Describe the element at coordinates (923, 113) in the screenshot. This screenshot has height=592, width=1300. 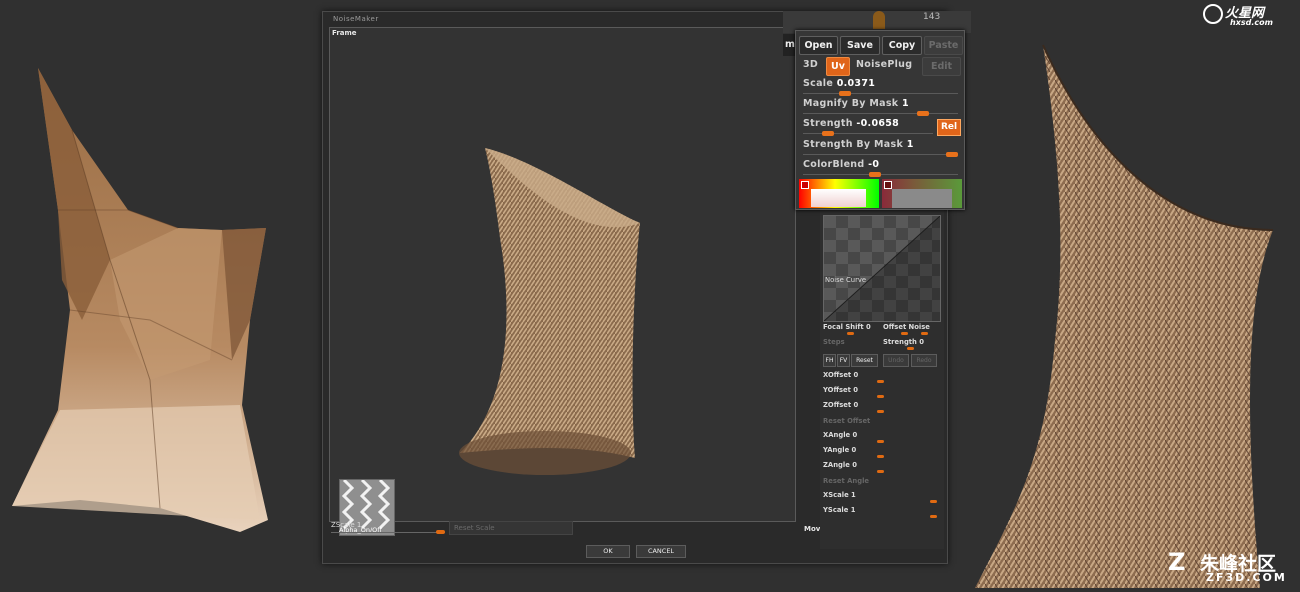
I see `magnify-slider-knob` at that location.